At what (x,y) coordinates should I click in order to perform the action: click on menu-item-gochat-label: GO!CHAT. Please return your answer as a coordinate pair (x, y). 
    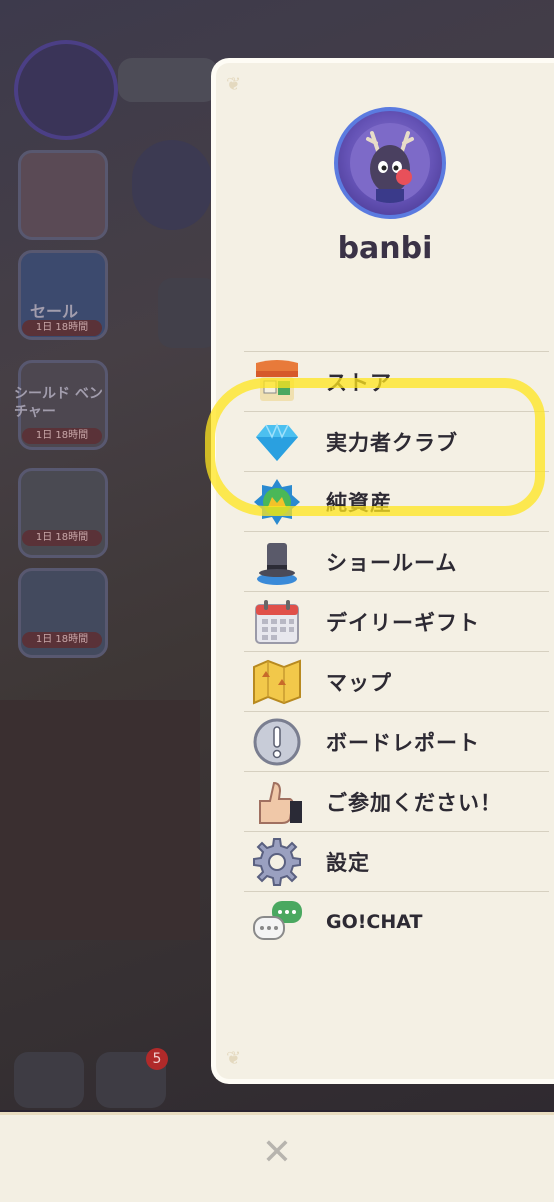
    Looking at the image, I should click on (374, 921).